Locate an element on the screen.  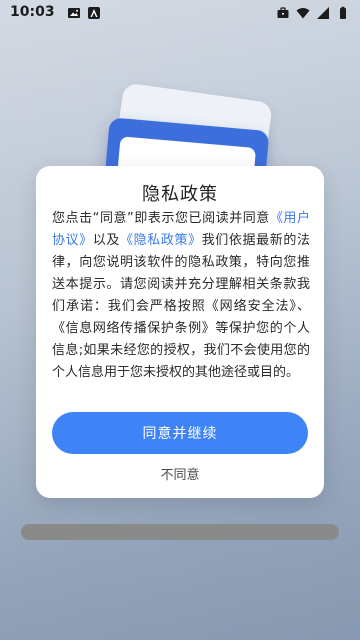
dialog-title: 隐私政策 is located at coordinates (180, 194).